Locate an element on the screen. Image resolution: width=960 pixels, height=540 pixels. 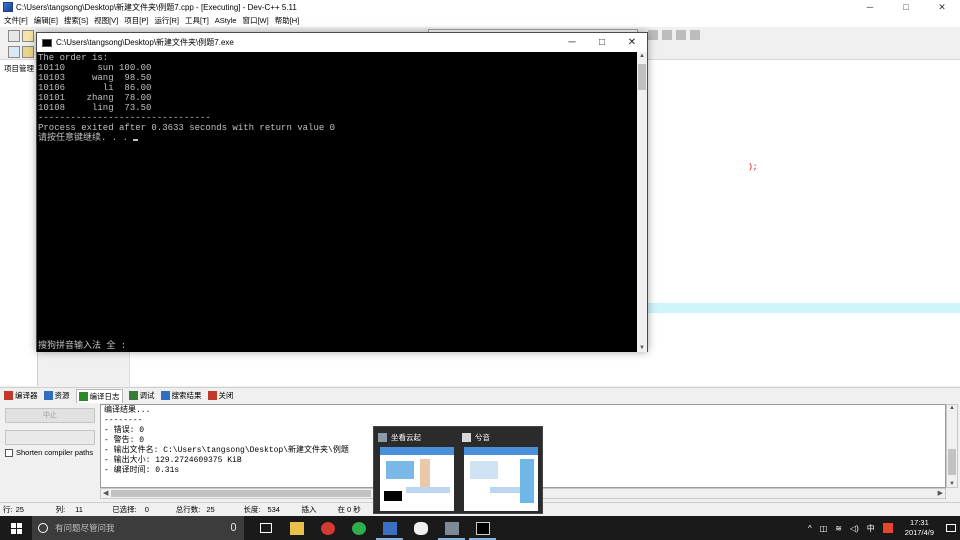
run-icon is located at coordinates (28, 52).